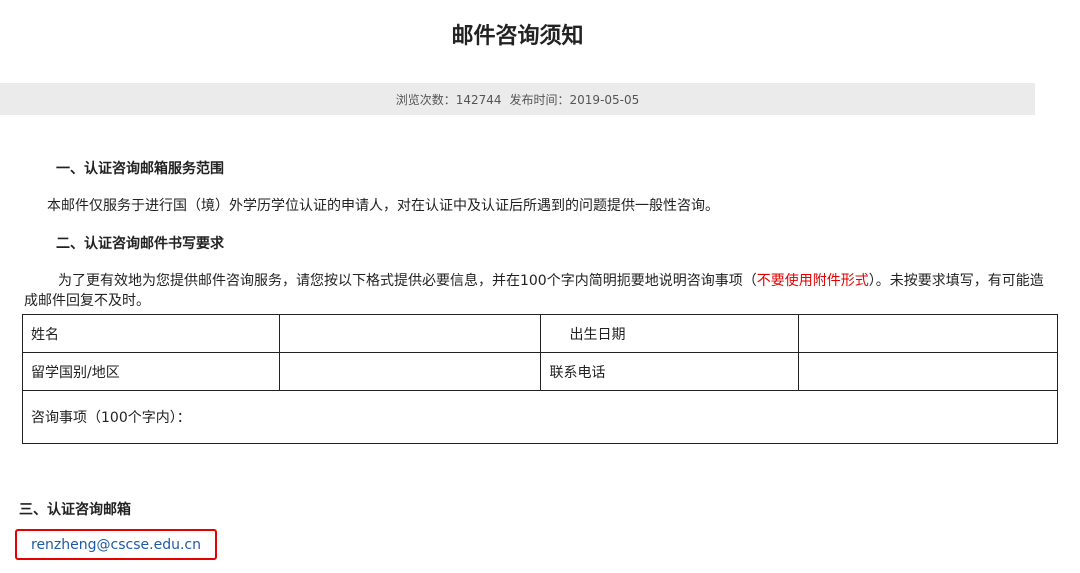  What do you see at coordinates (574, 99) in the screenshot?
I see `publish-date: 发布时间：2019-05-05` at bounding box center [574, 99].